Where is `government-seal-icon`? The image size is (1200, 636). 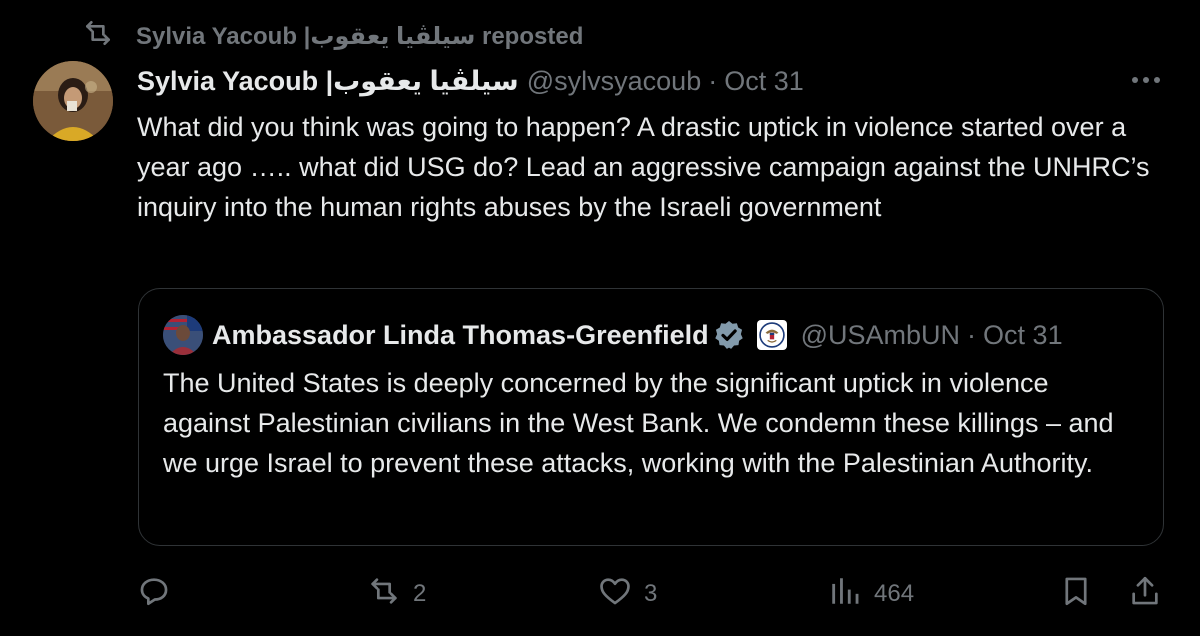
government-seal-icon is located at coordinates (771, 335).